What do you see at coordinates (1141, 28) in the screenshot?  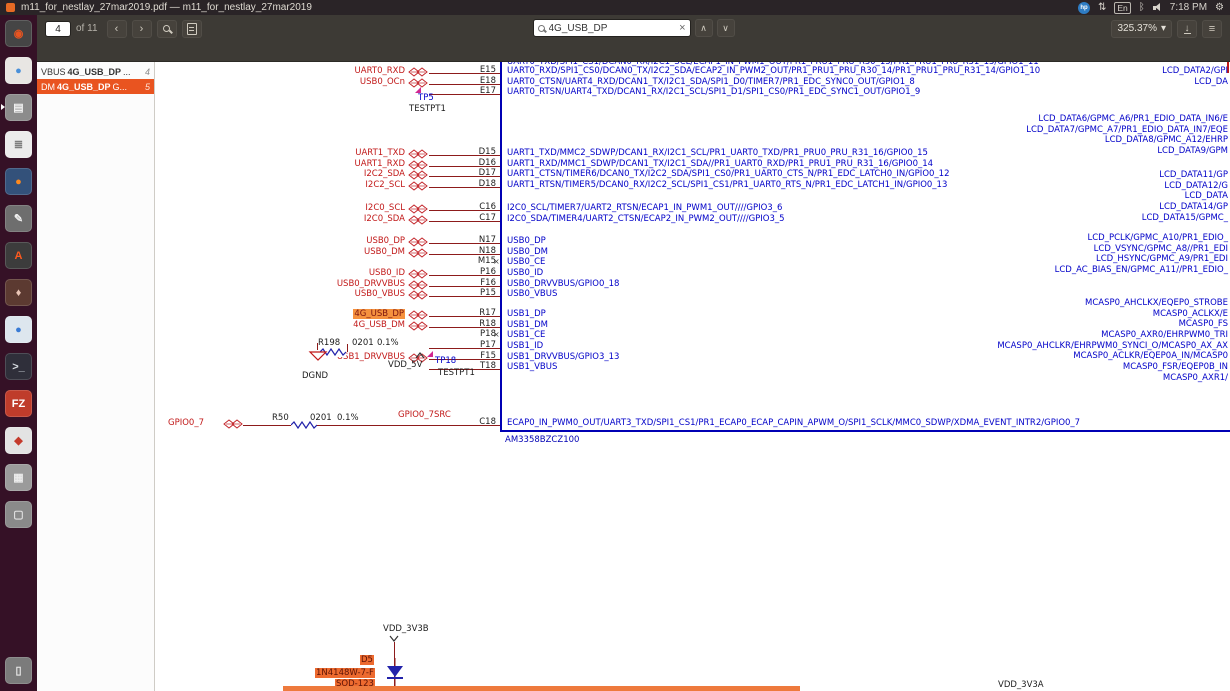 I see `zoom-select: 325.37% ▾` at bounding box center [1141, 28].